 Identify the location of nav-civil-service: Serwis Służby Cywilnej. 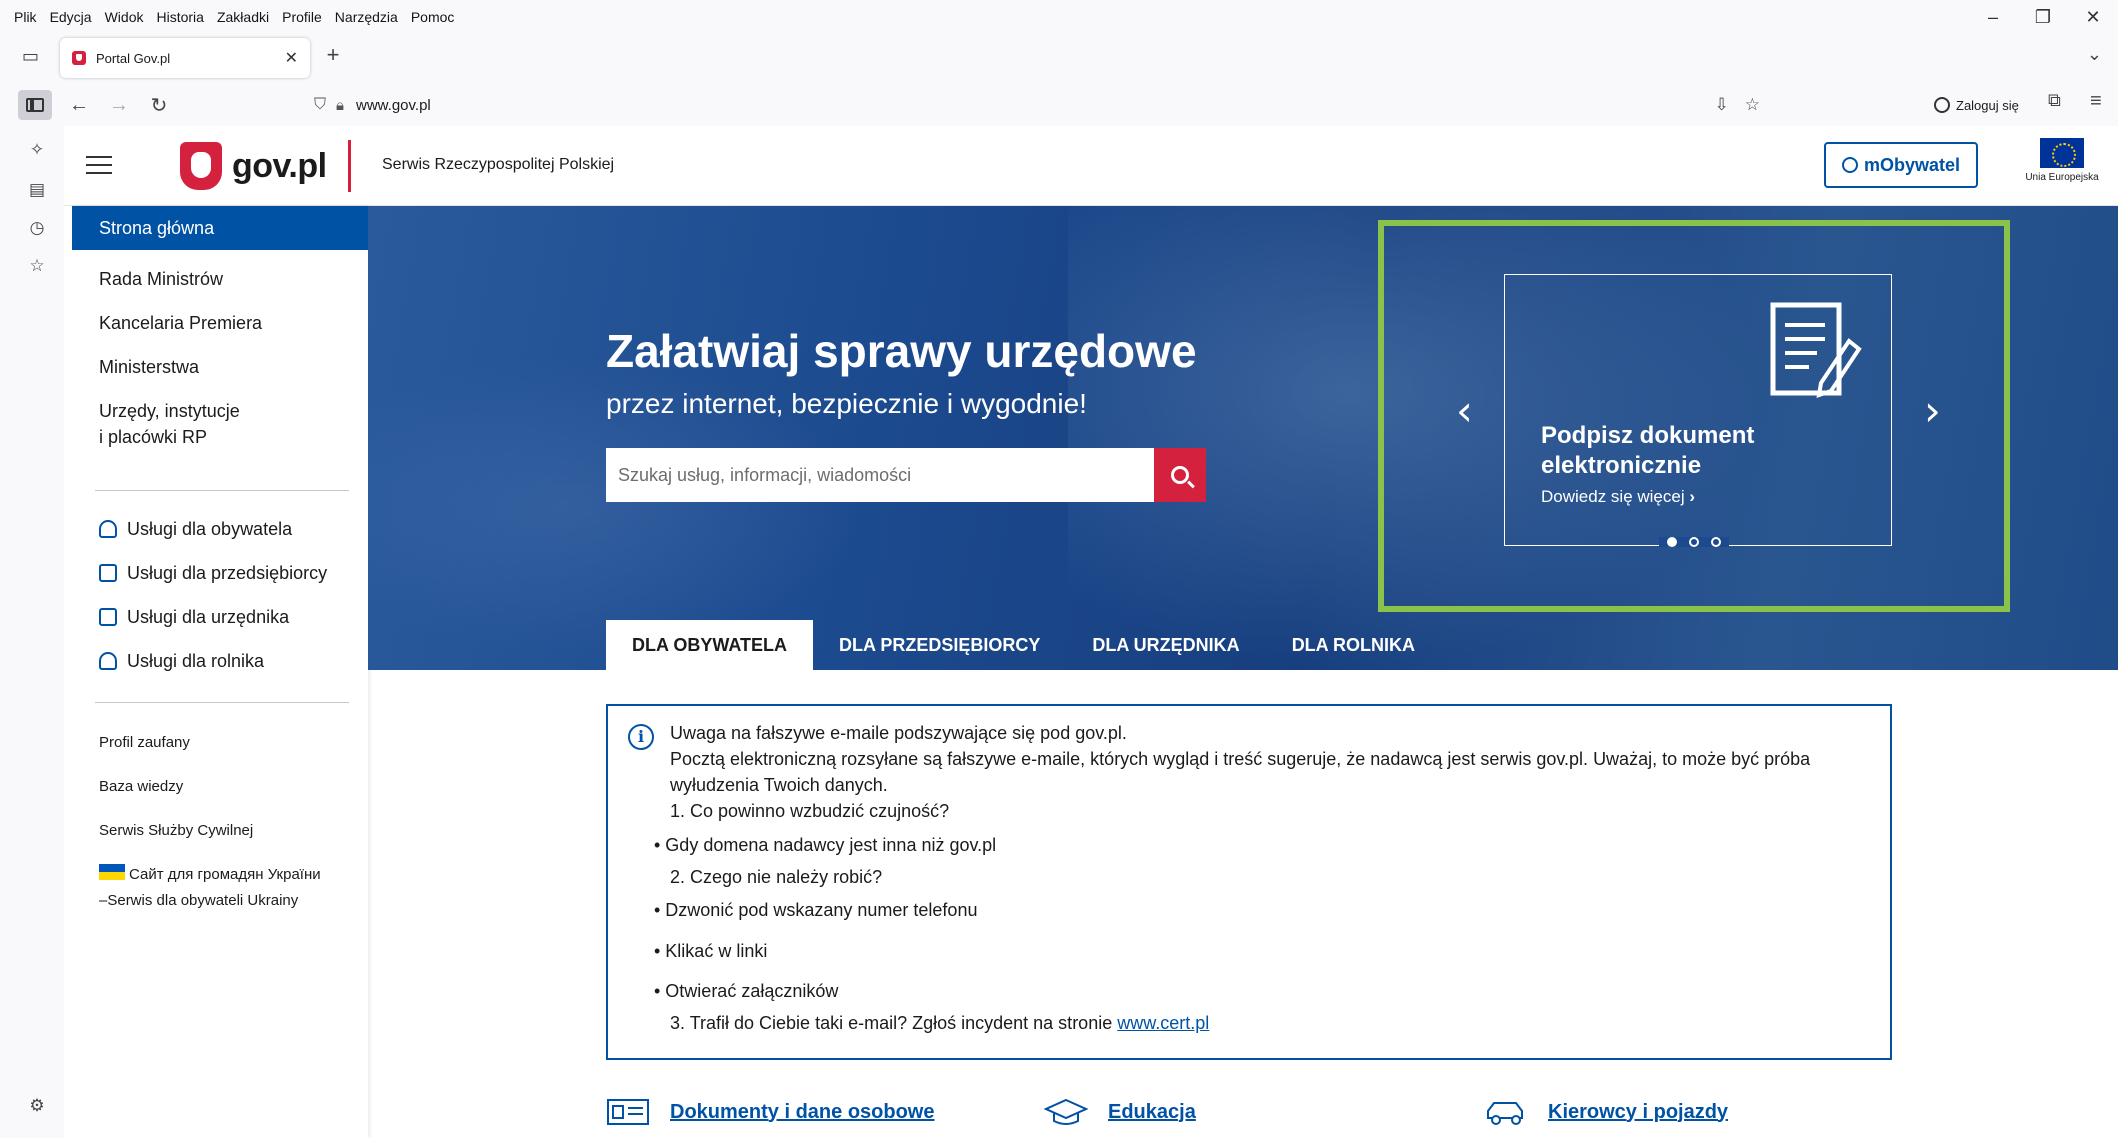
(220, 831).